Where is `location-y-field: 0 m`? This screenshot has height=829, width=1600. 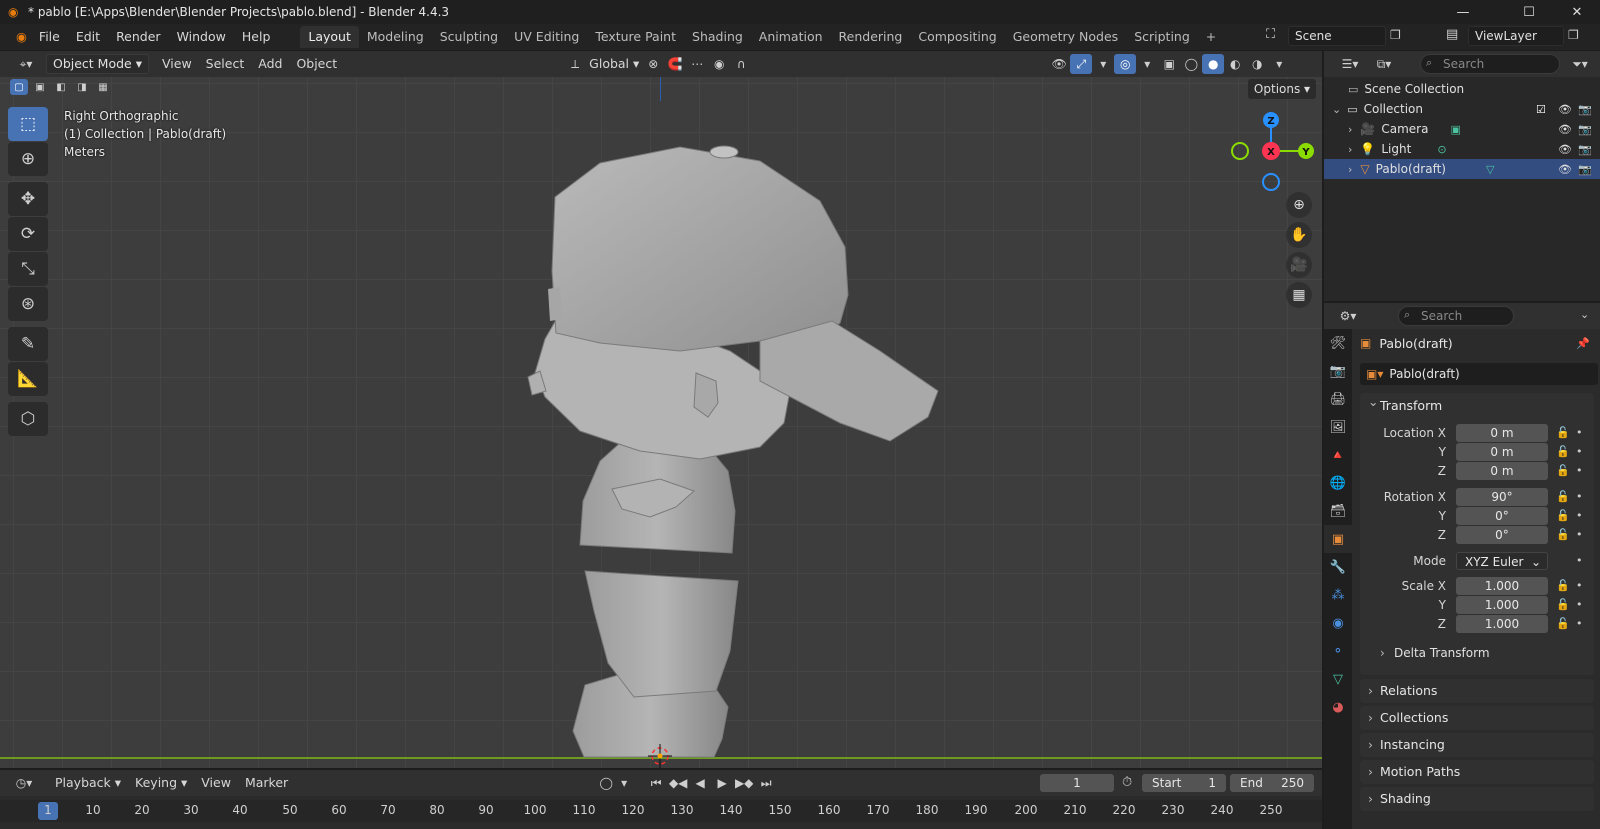
location-y-field: 0 m is located at coordinates (1502, 451).